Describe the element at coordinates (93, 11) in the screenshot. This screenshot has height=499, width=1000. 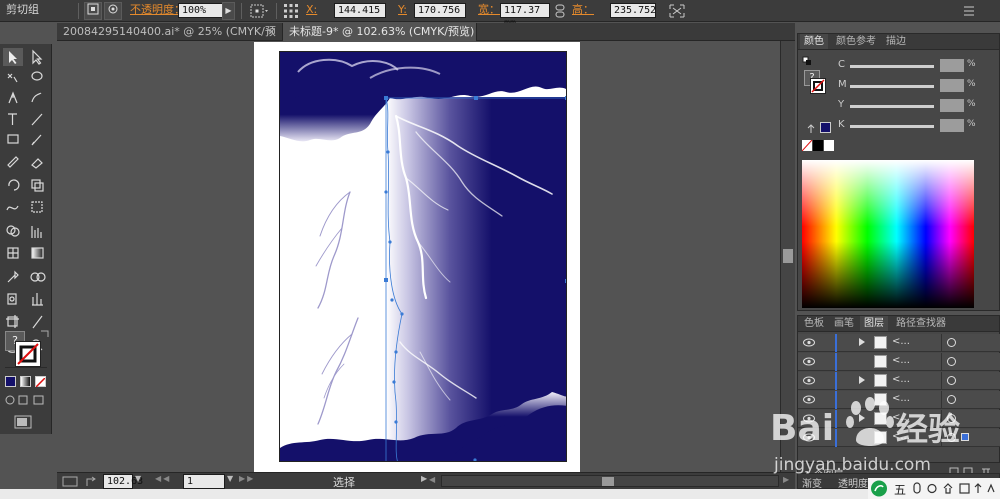
I see `isolate-group-button` at that location.